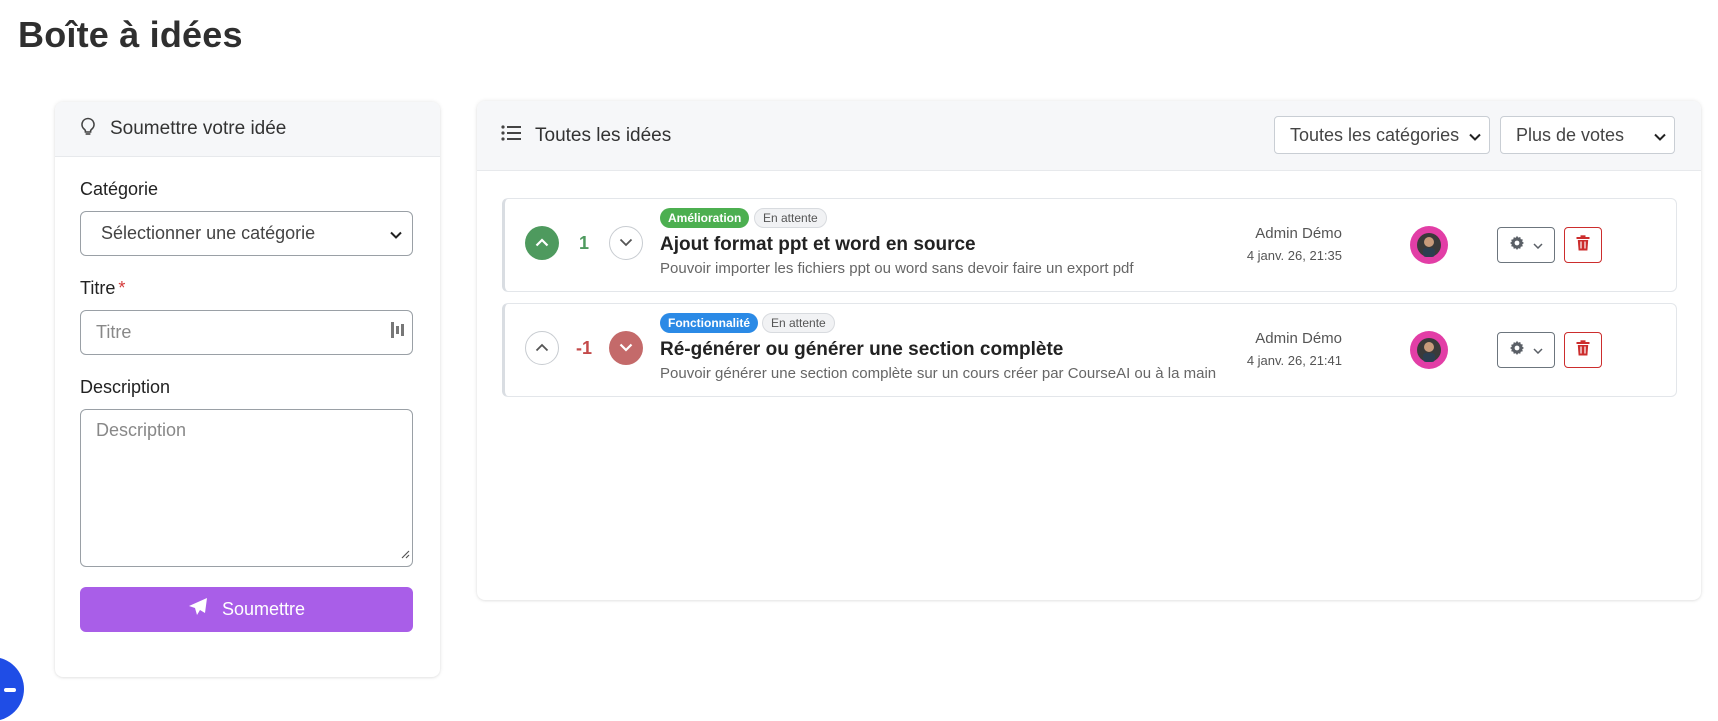 The width and height of the screenshot is (1718, 721). I want to click on submit-button: Soumettre, so click(246, 609).